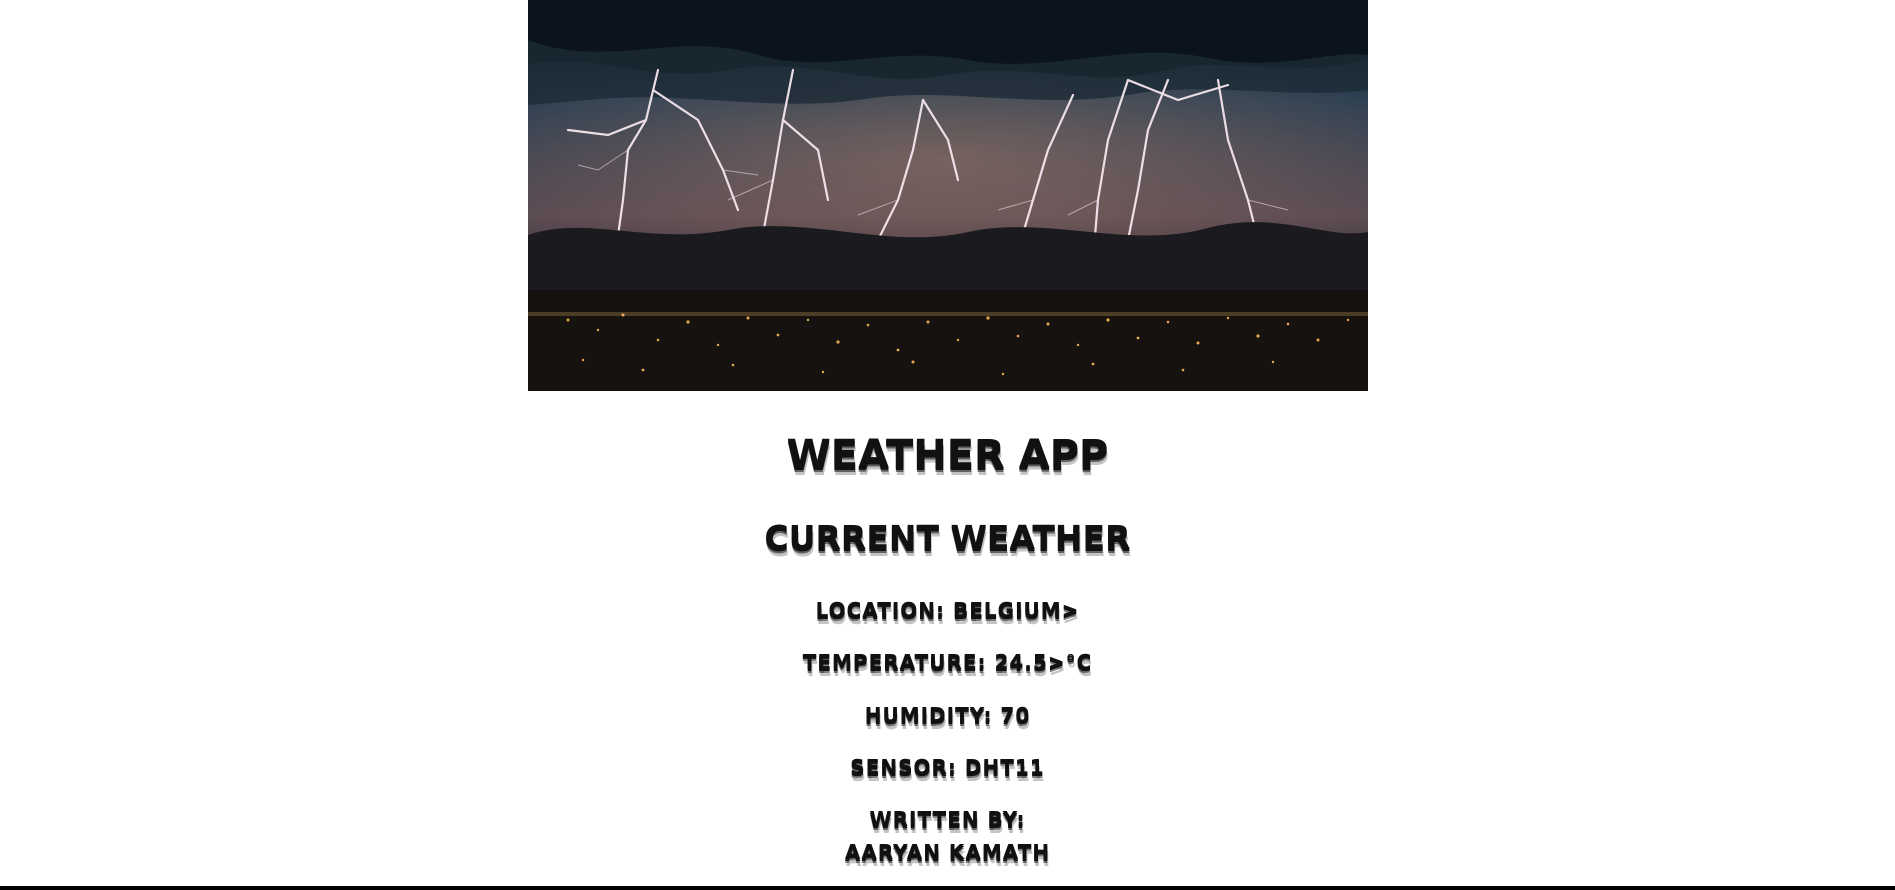  What do you see at coordinates (947, 852) in the screenshot?
I see `credits-author: AARYAN KAMATH` at bounding box center [947, 852].